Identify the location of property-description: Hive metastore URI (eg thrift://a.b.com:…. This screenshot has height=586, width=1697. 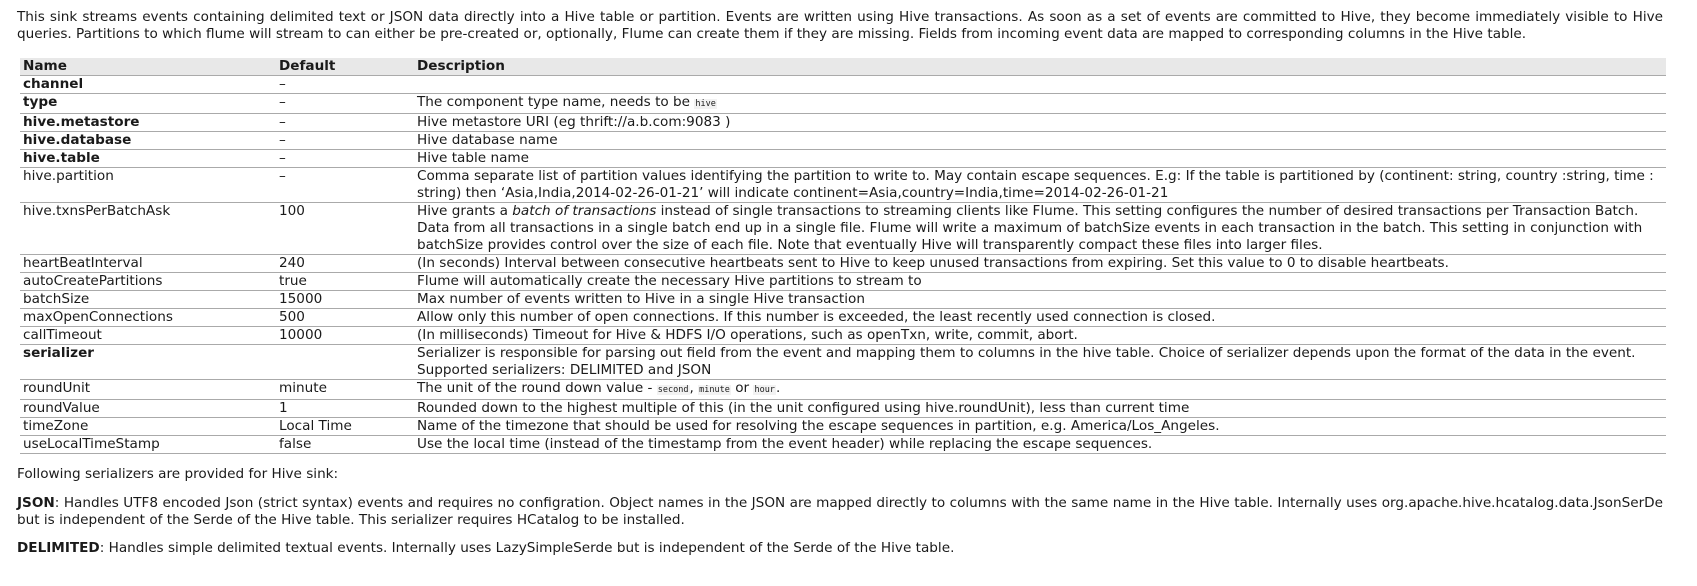
(1040, 122).